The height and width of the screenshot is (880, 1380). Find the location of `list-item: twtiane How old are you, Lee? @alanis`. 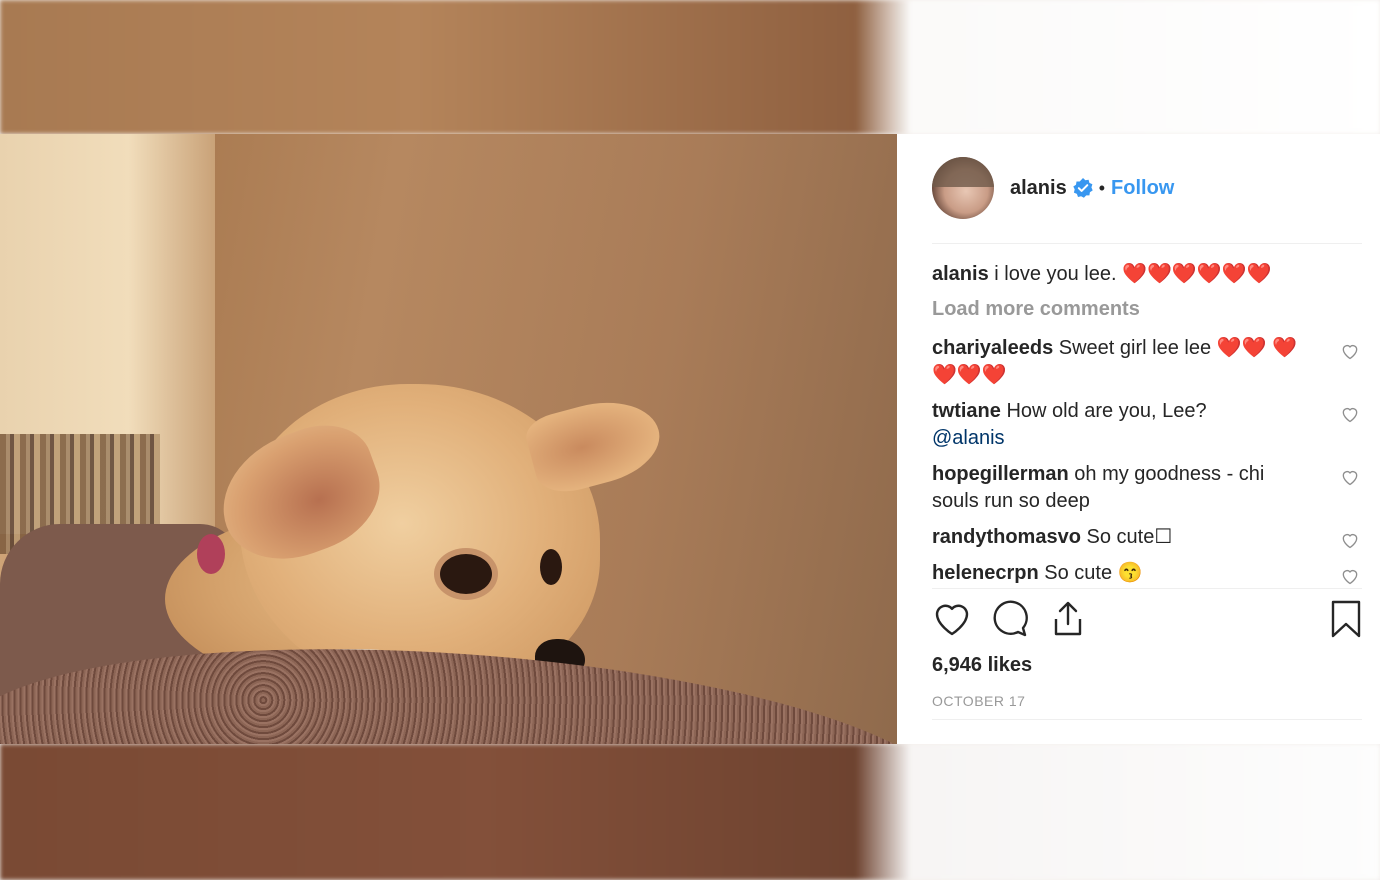

list-item: twtiane How old are you, Lee? @alanis is located at coordinates (1147, 425).